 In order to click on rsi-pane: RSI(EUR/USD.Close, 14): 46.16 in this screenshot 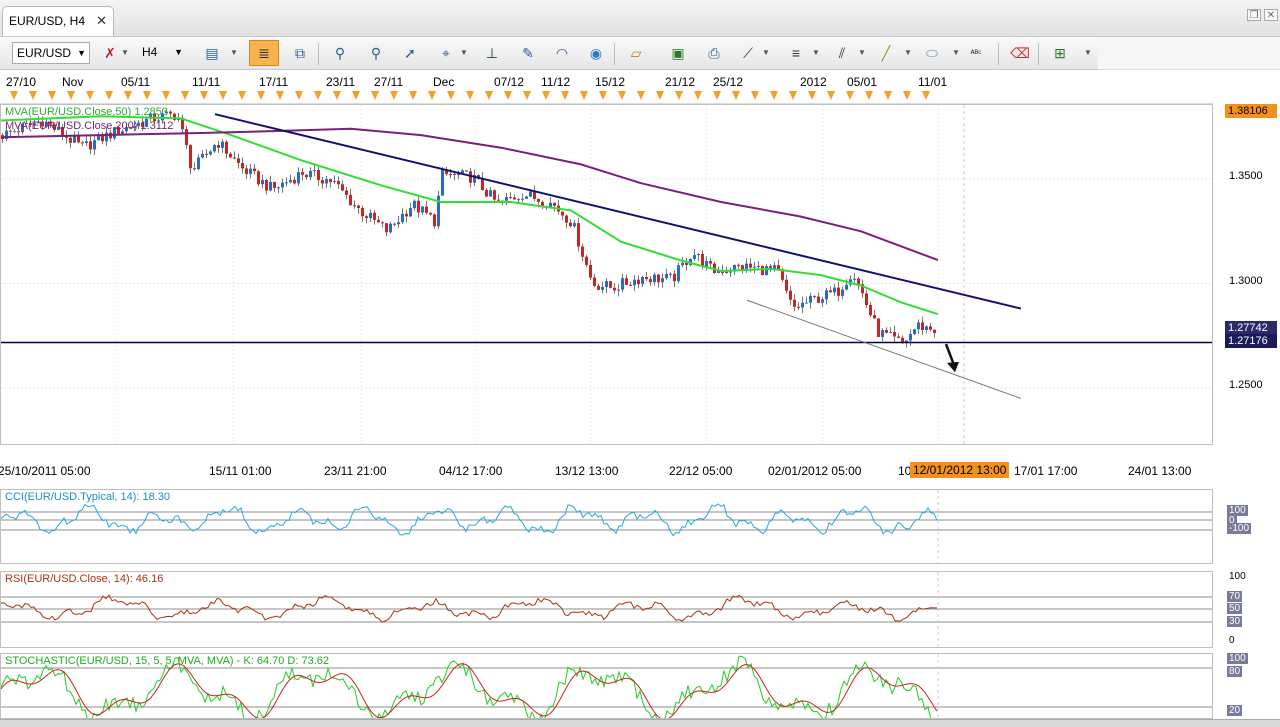, I will do `click(606, 609)`.